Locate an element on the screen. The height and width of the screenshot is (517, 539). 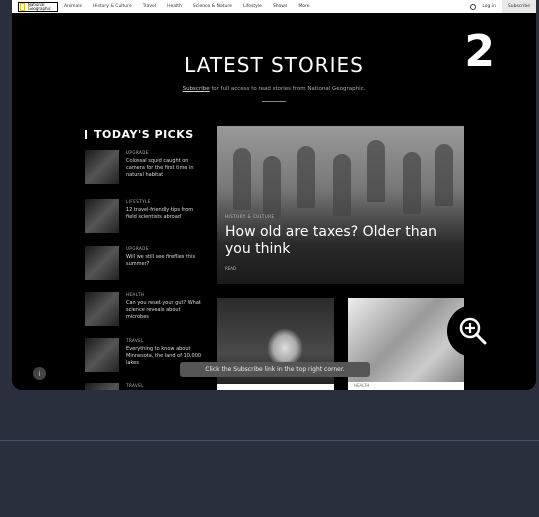
hero-category: HISTORY & CULTURE is located at coordinates (250, 216).